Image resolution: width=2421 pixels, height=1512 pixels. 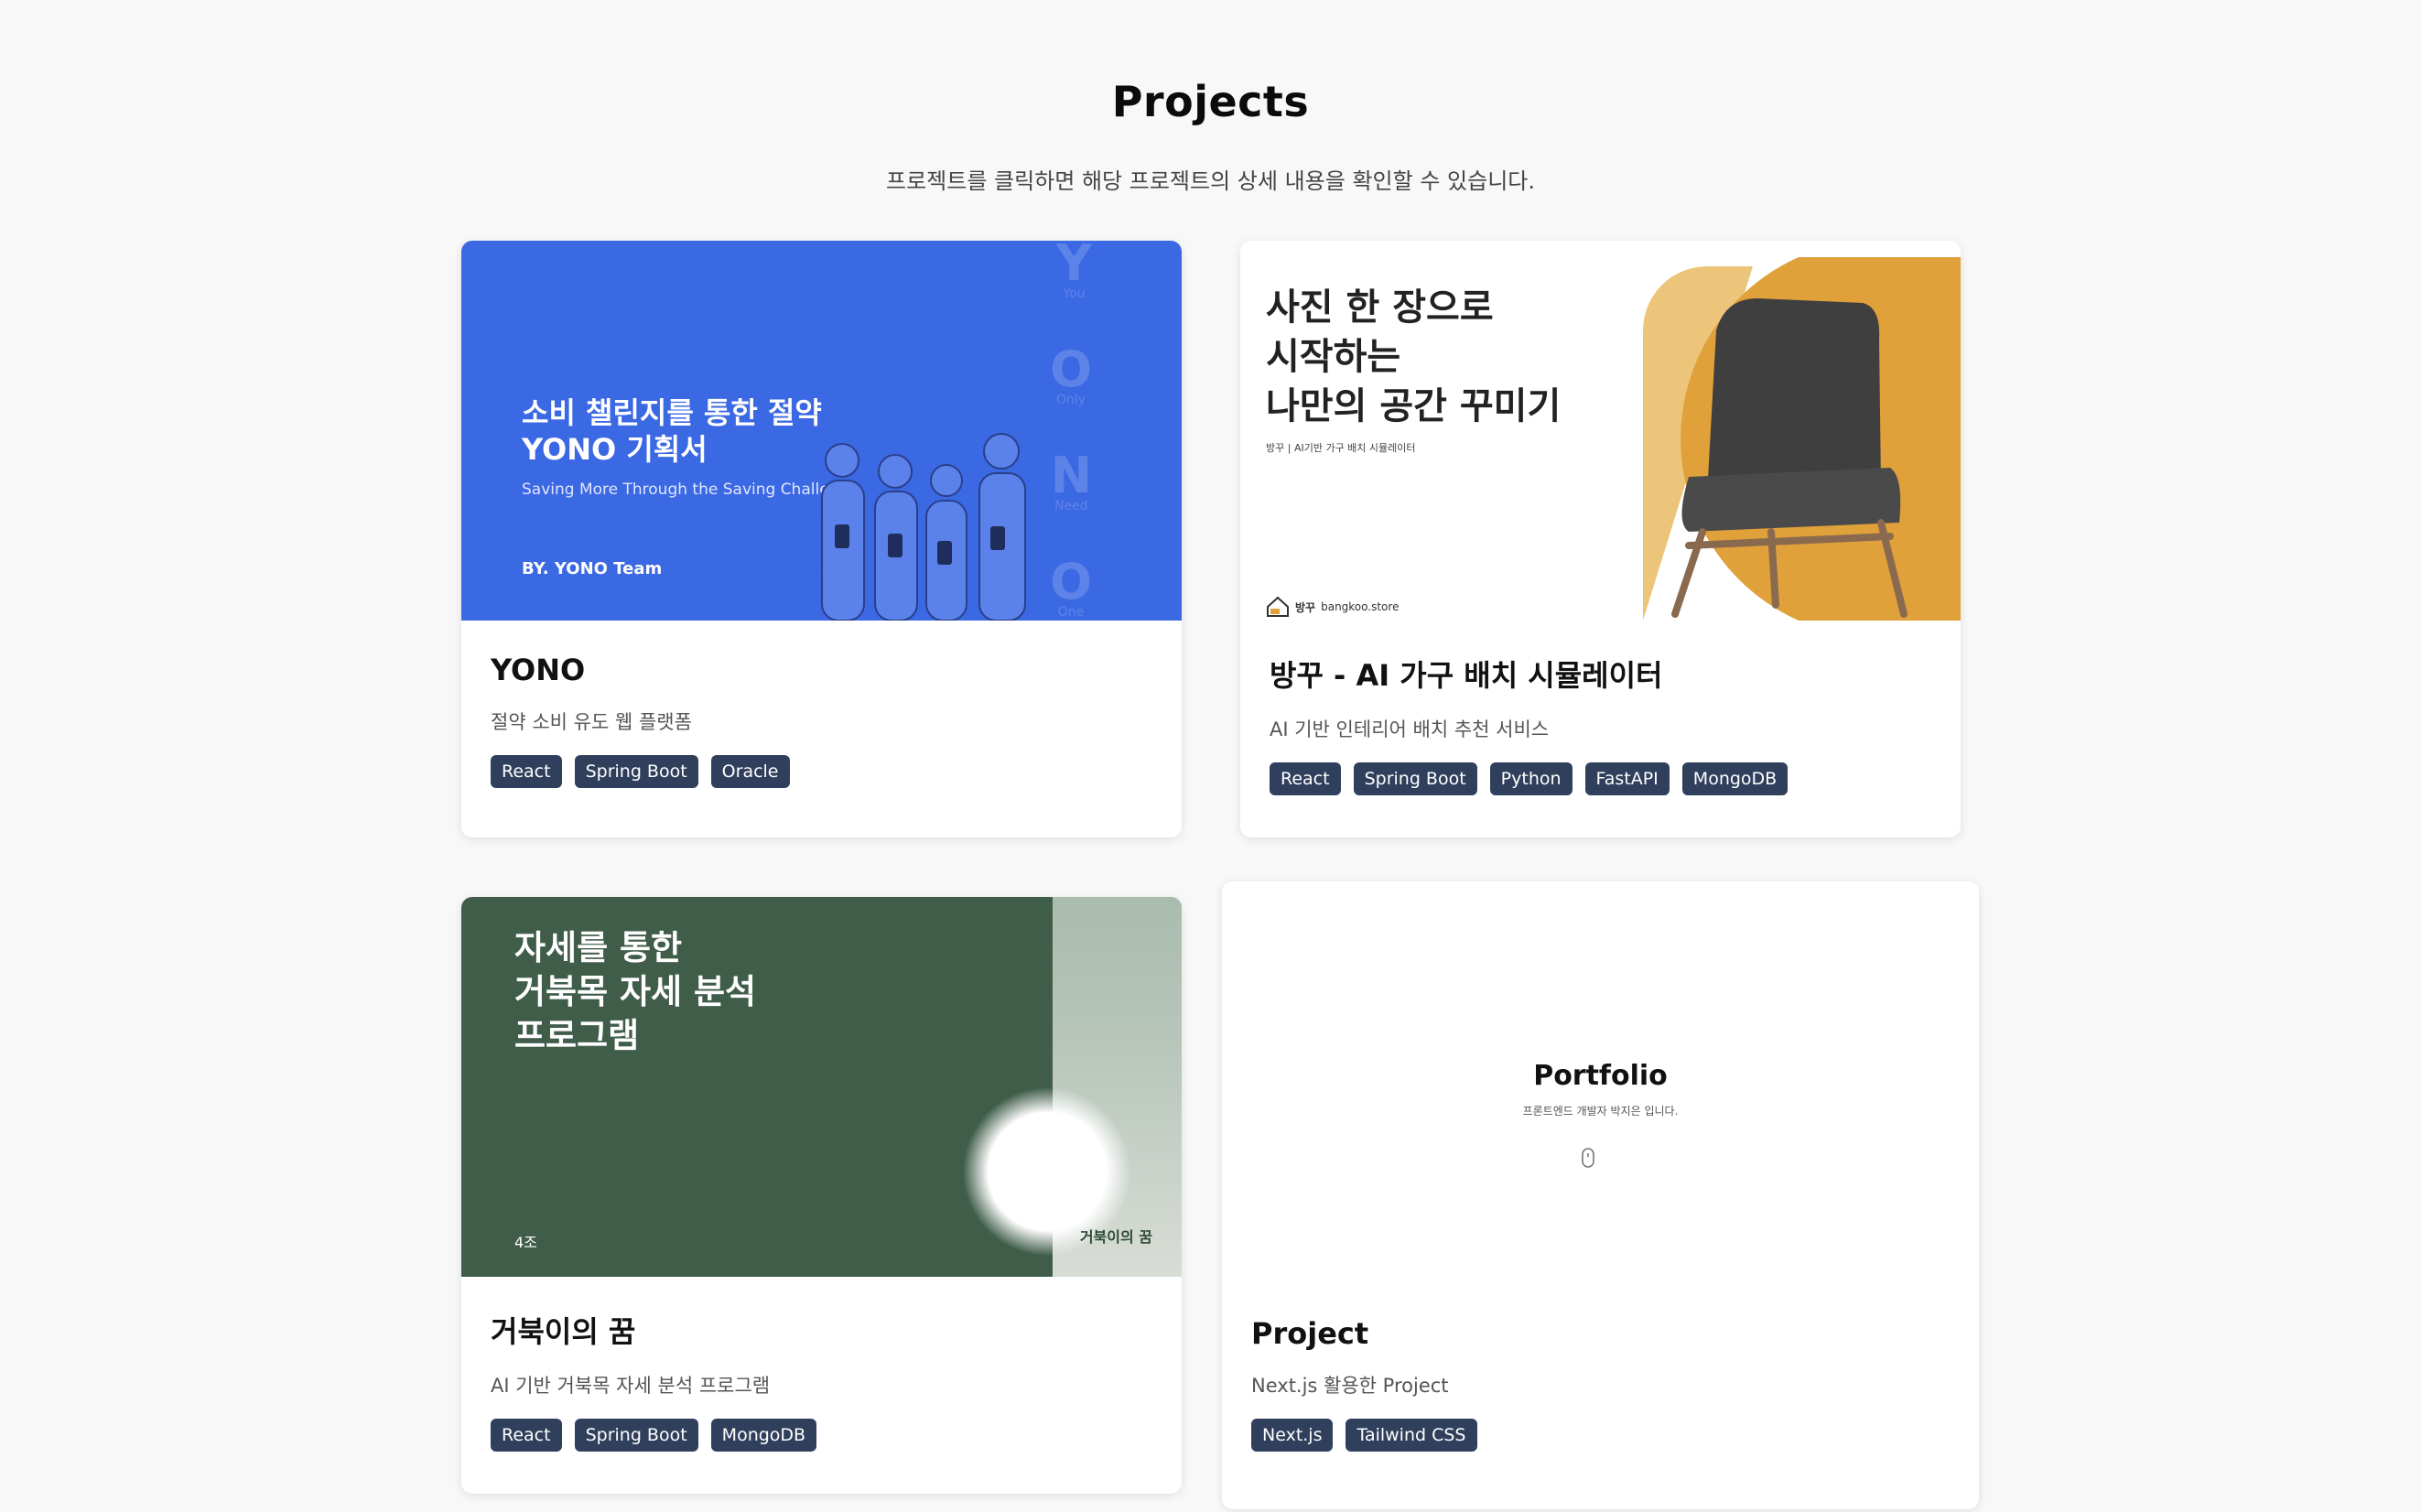 What do you see at coordinates (539, 670) in the screenshot?
I see `project-title: YONO` at bounding box center [539, 670].